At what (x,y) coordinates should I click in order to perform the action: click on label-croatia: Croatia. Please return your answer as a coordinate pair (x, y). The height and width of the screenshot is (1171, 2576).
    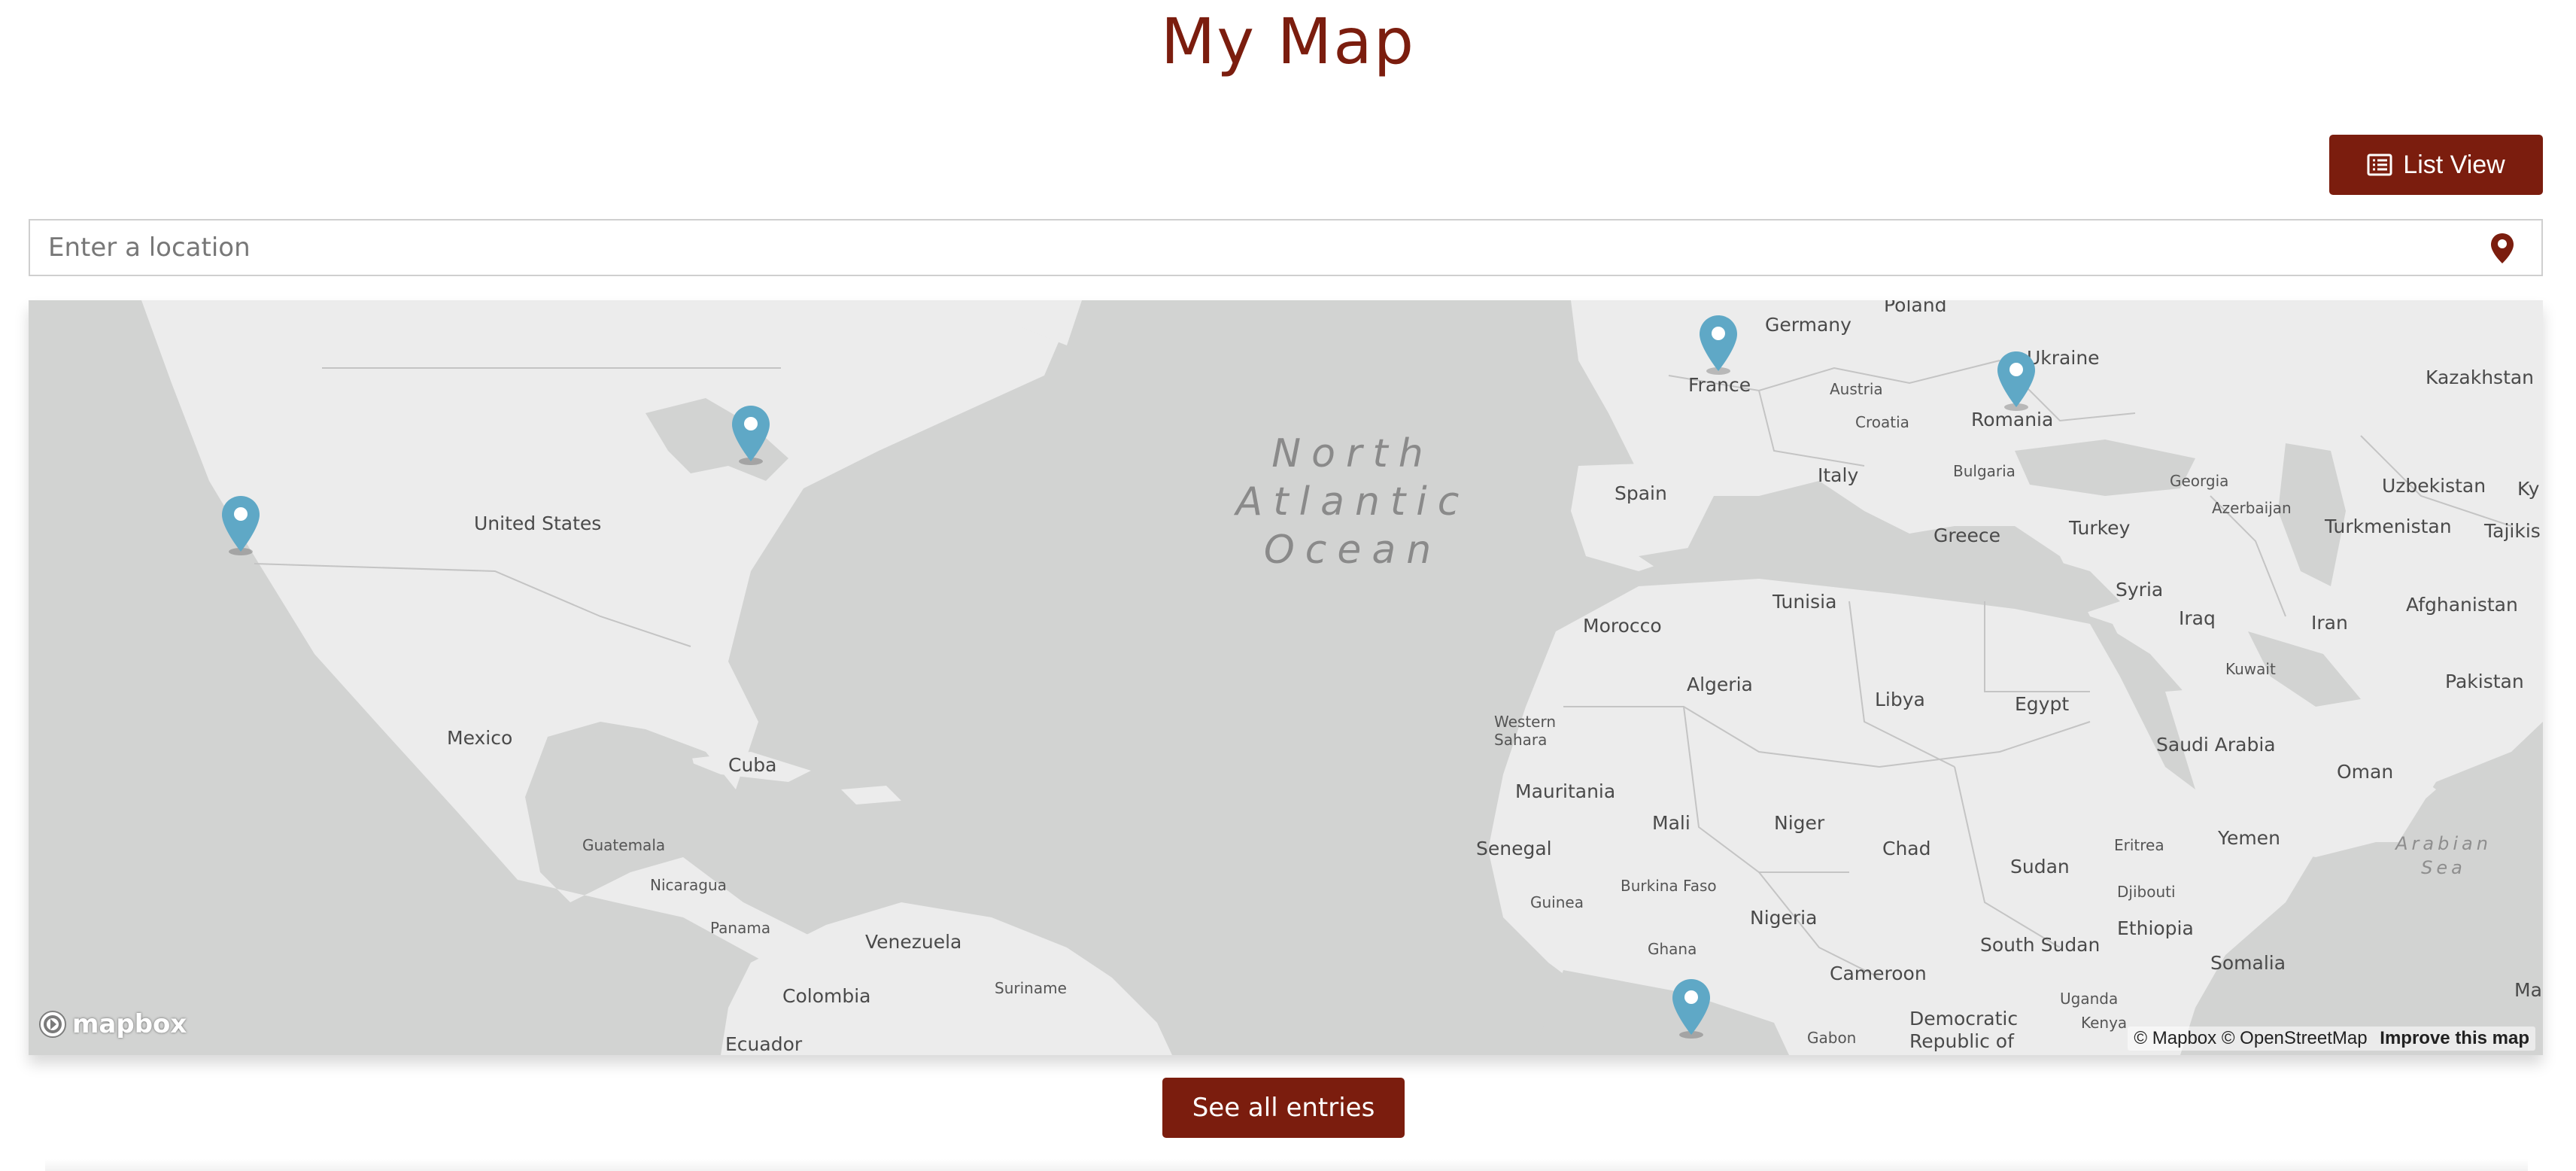
    Looking at the image, I should click on (1882, 422).